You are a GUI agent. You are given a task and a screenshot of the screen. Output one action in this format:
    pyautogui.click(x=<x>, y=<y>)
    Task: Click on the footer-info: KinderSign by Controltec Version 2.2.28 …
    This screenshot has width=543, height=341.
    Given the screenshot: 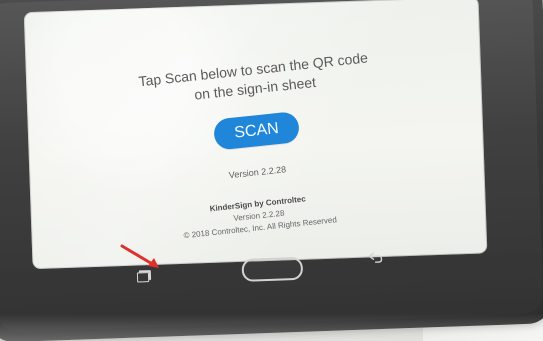 What is the action you would take?
    pyautogui.click(x=258, y=216)
    